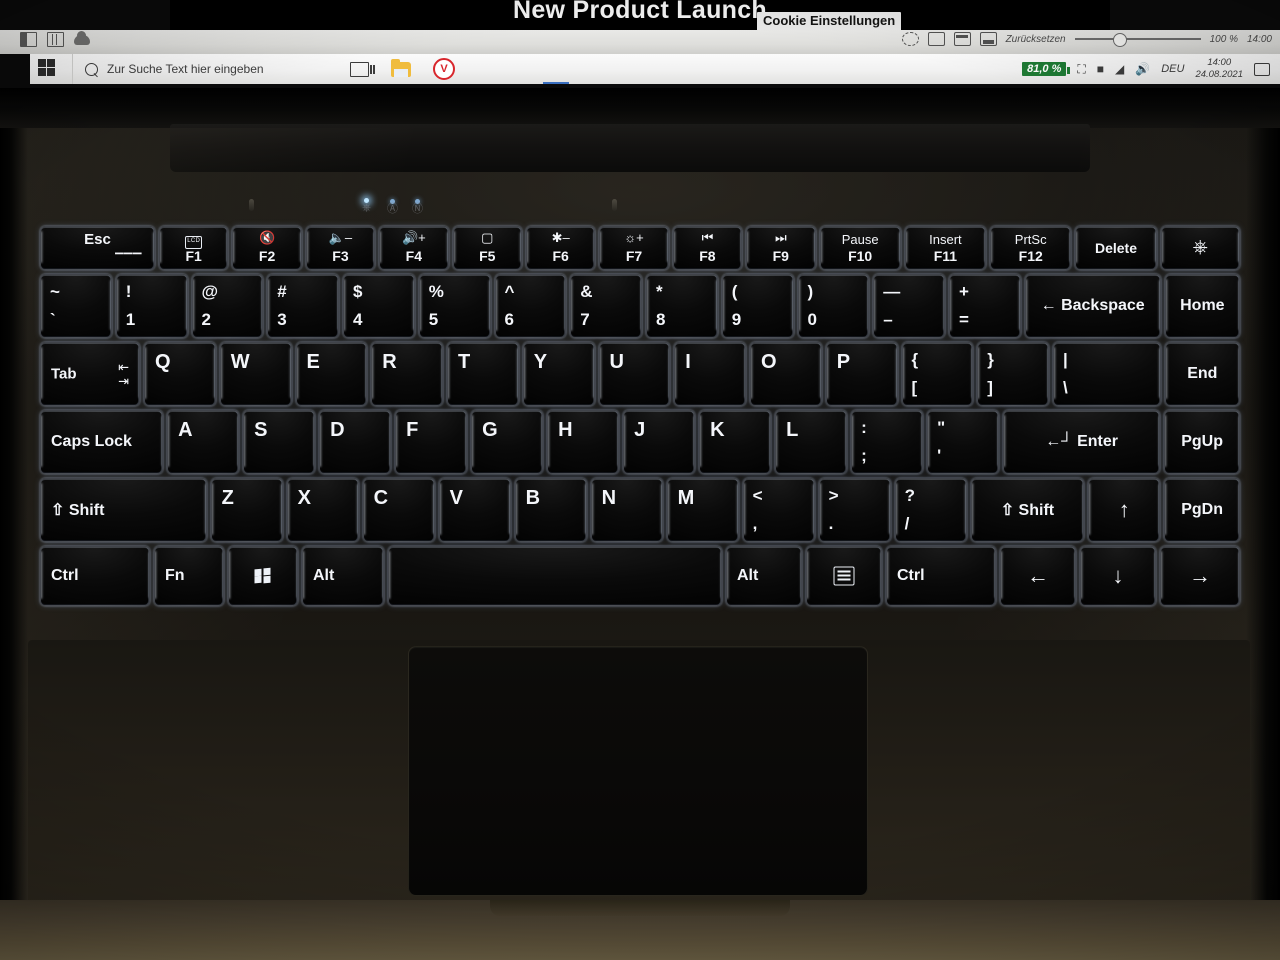 This screenshot has height=960, width=1280. I want to click on key-6: ^ 6, so click(530, 306).